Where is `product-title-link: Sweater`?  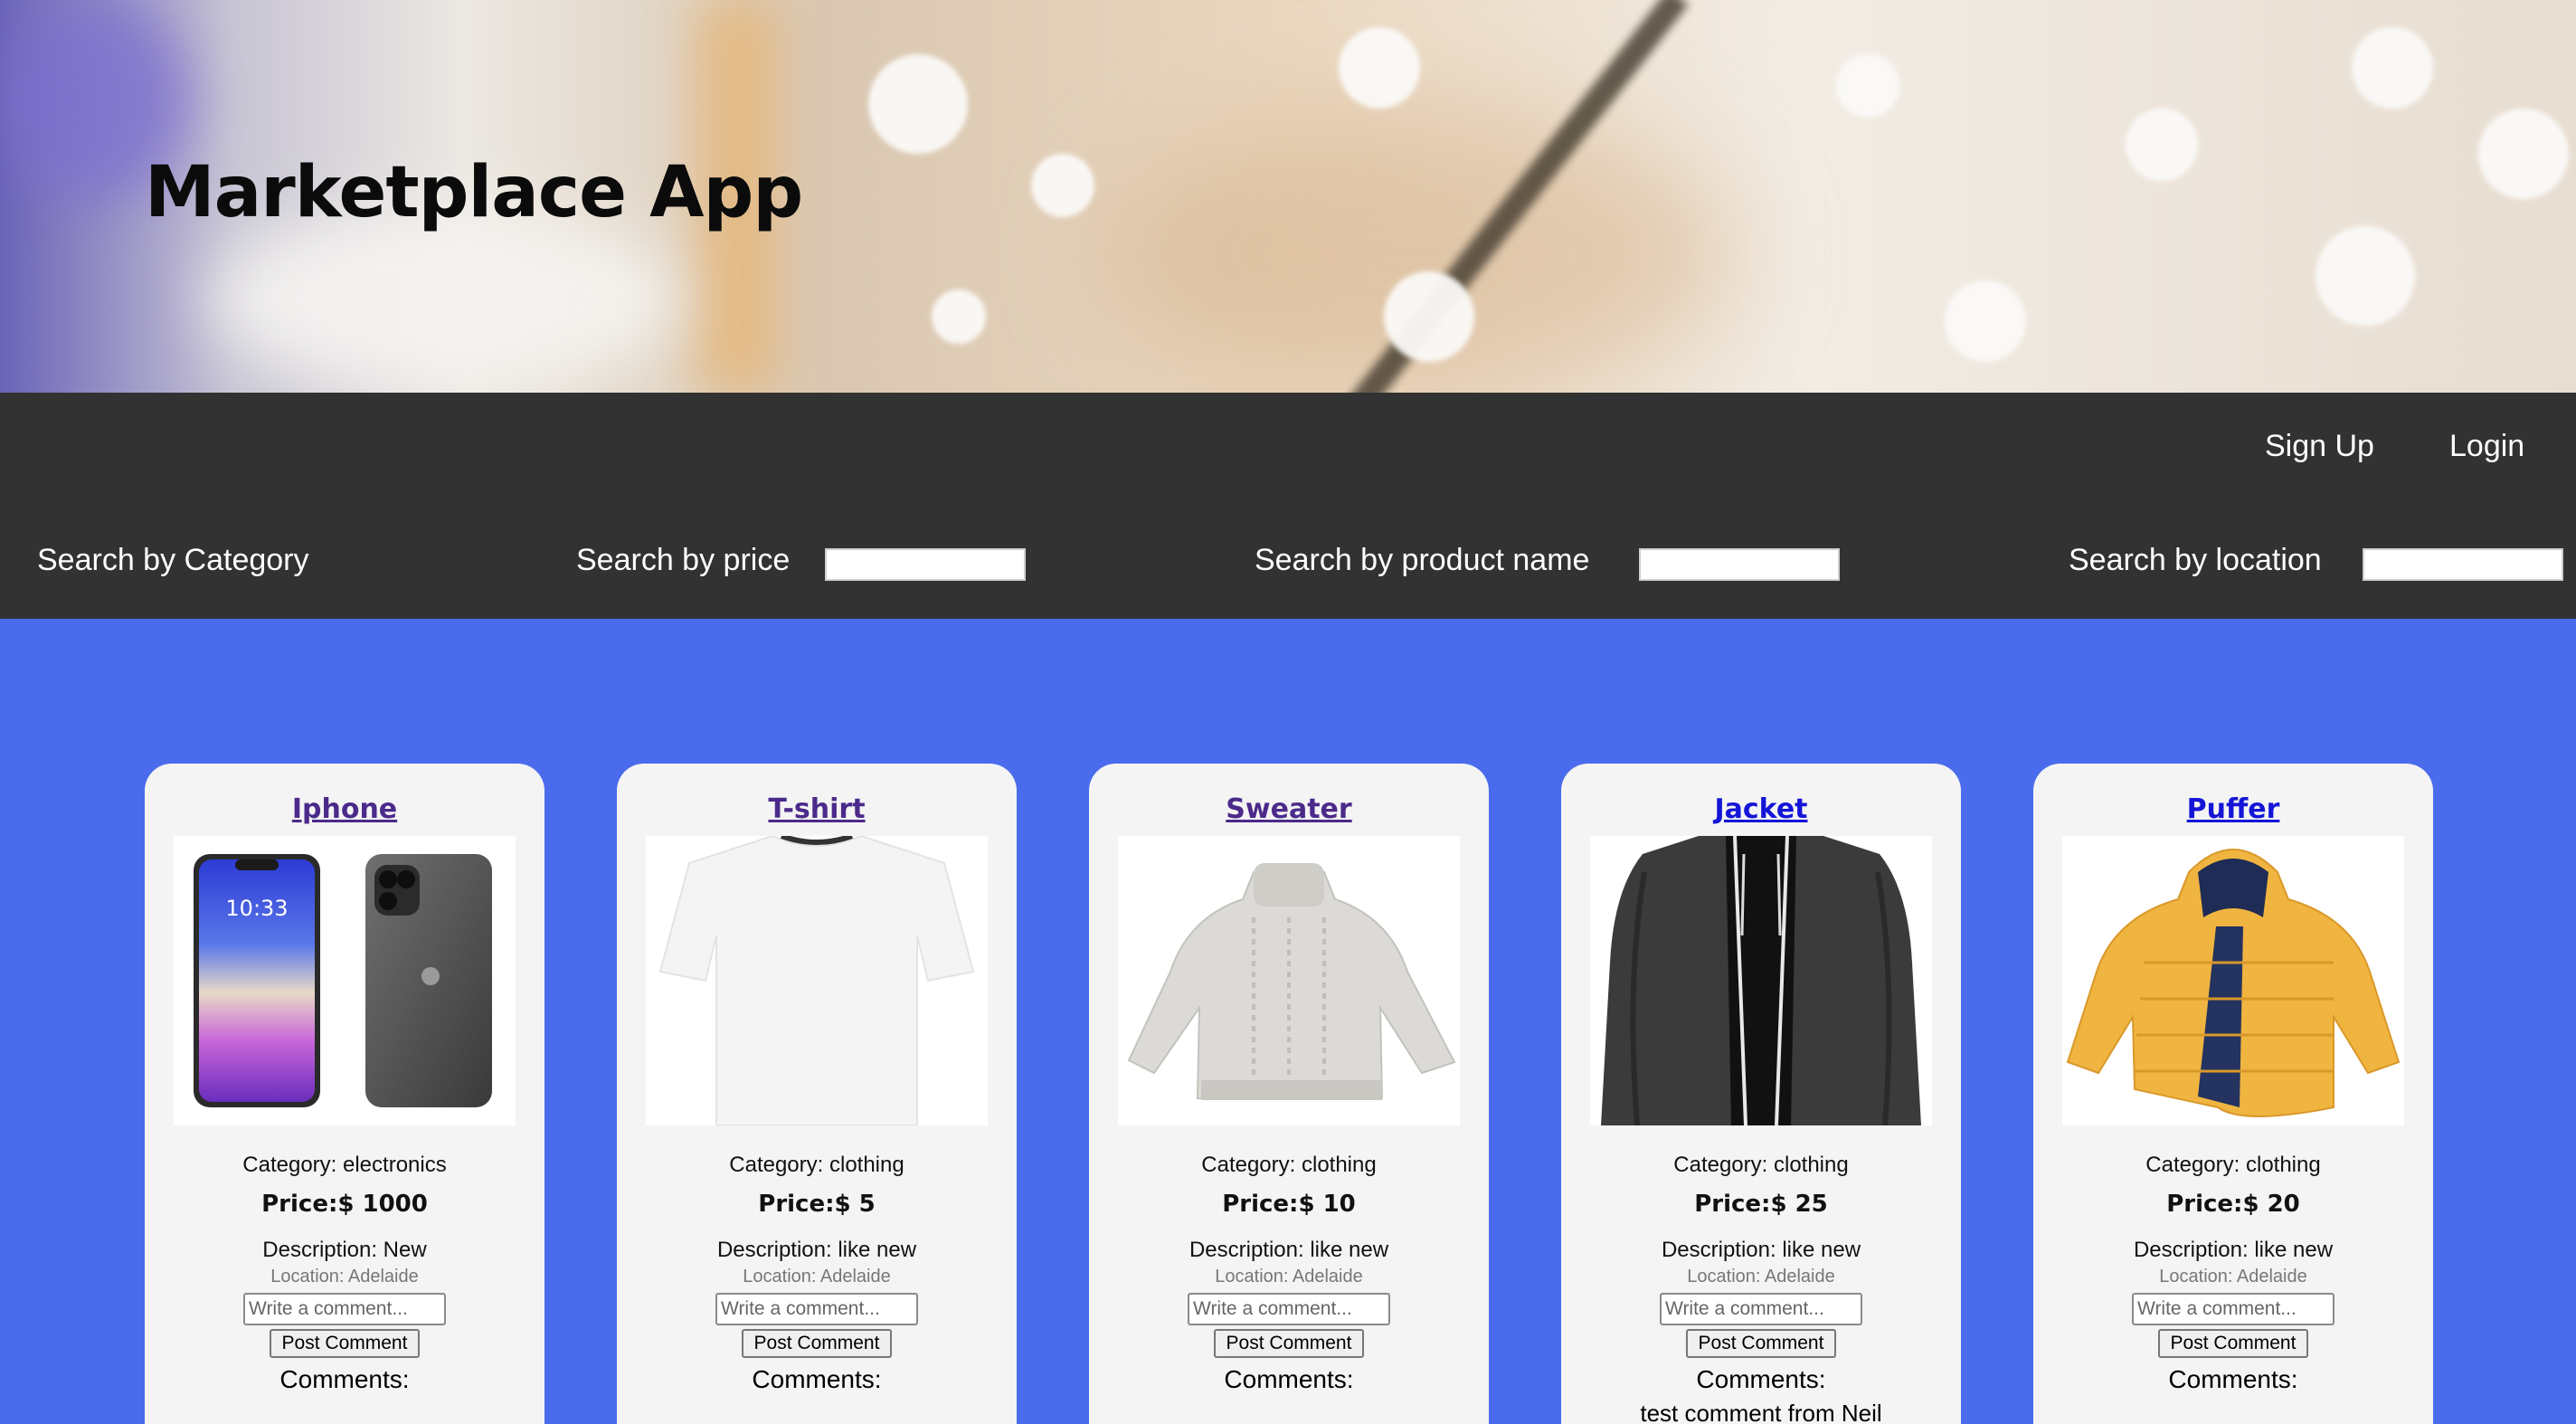 product-title-link: Sweater is located at coordinates (1289, 809).